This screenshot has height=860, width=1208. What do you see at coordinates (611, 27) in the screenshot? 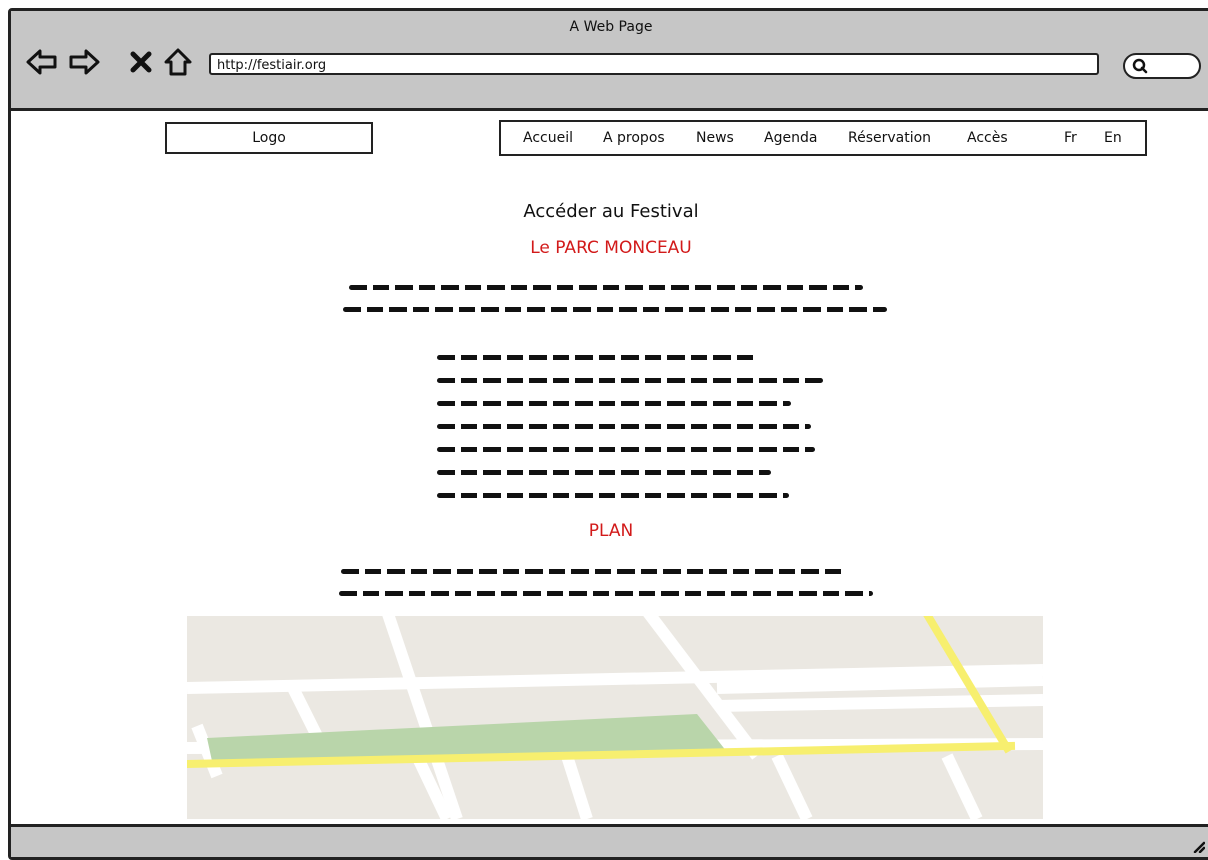
I see `window-title: A Web Page` at bounding box center [611, 27].